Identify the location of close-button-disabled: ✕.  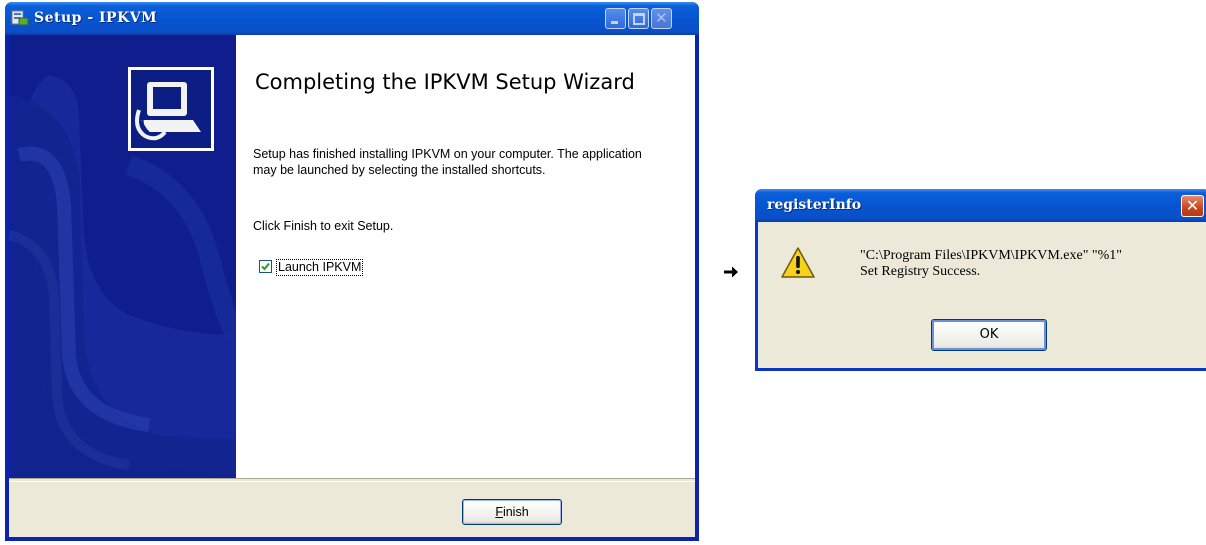
(661, 18).